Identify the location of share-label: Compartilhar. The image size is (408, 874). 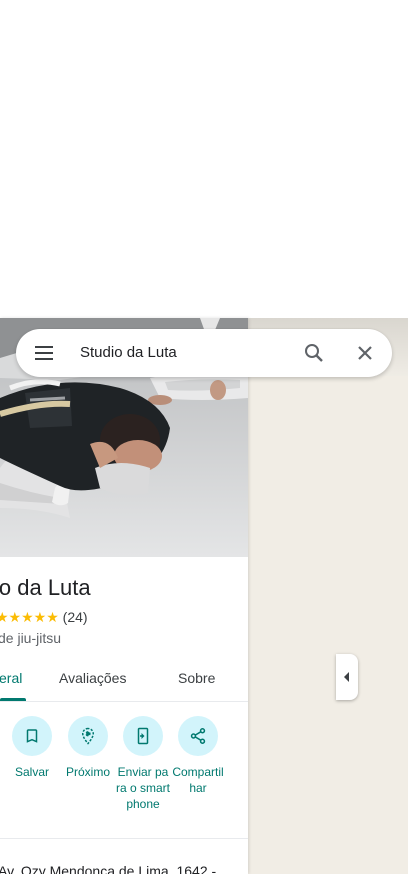
(198, 780).